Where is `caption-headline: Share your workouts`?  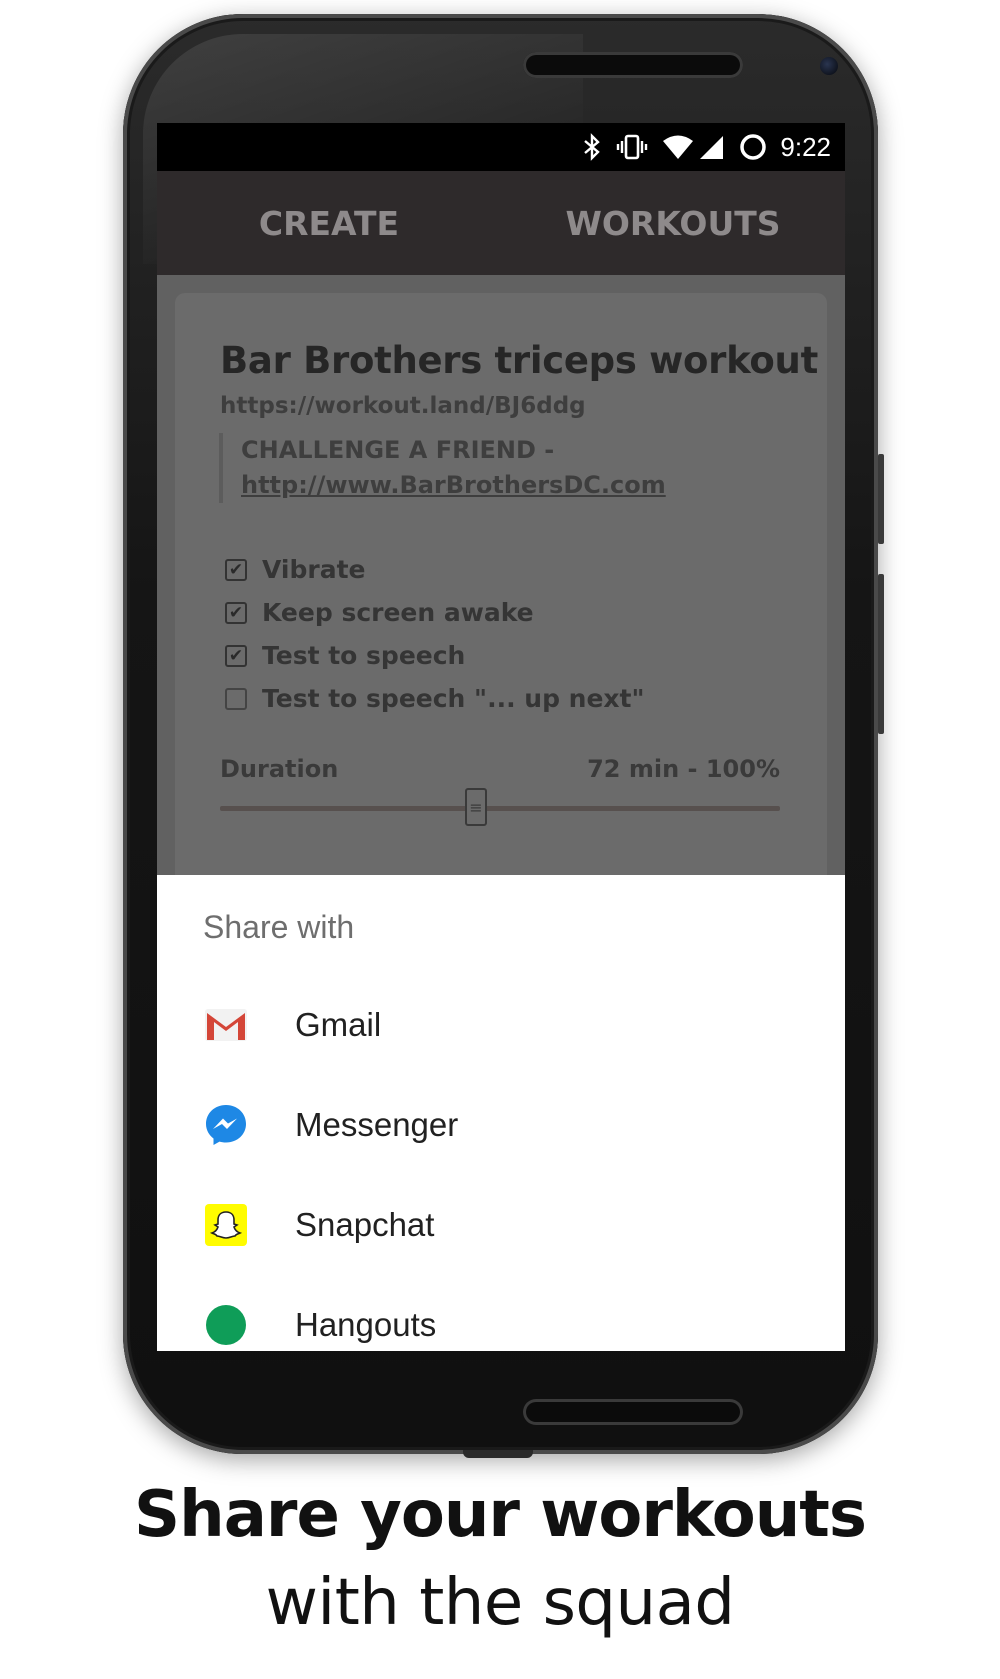 caption-headline: Share your workouts is located at coordinates (500, 1515).